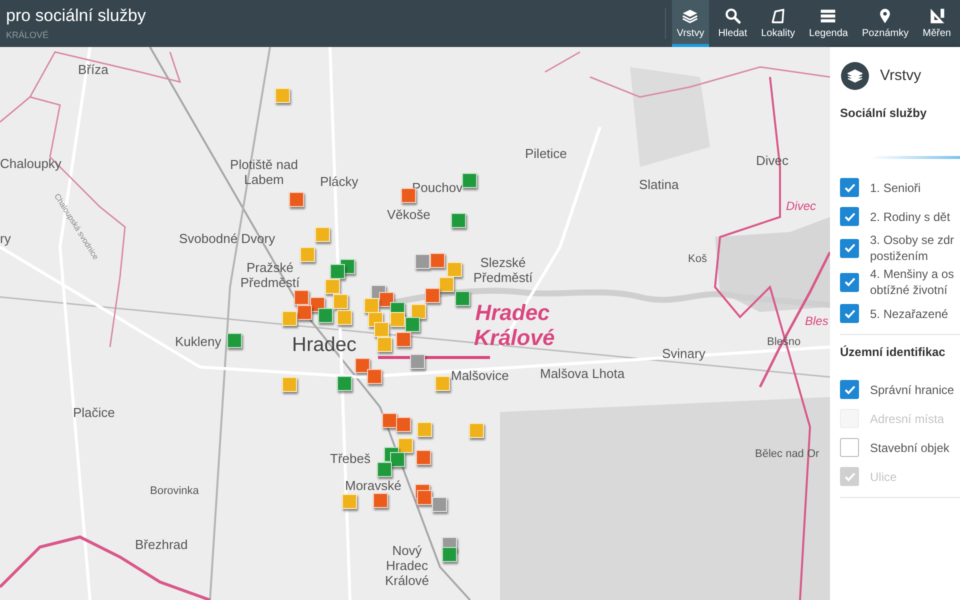 Image resolution: width=960 pixels, height=600 pixels. I want to click on toolbar-tab: Hledat, so click(732, 23).